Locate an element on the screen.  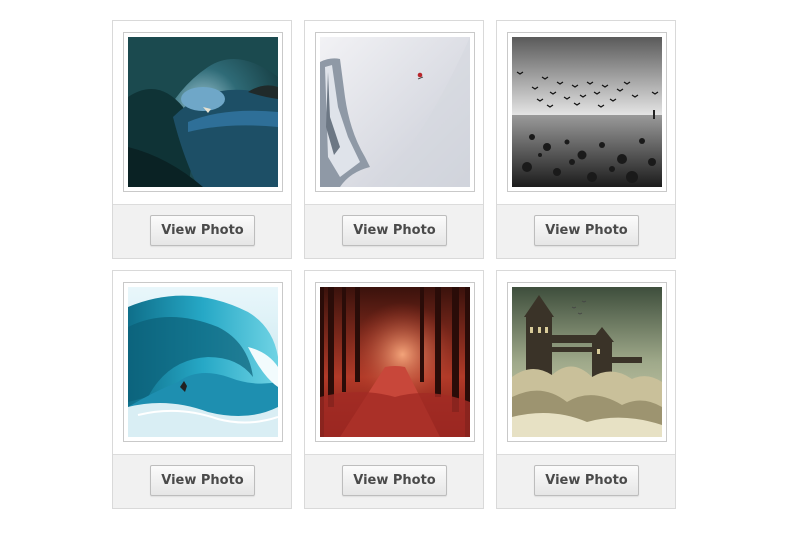
wave-tube-photo is located at coordinates (203, 112).